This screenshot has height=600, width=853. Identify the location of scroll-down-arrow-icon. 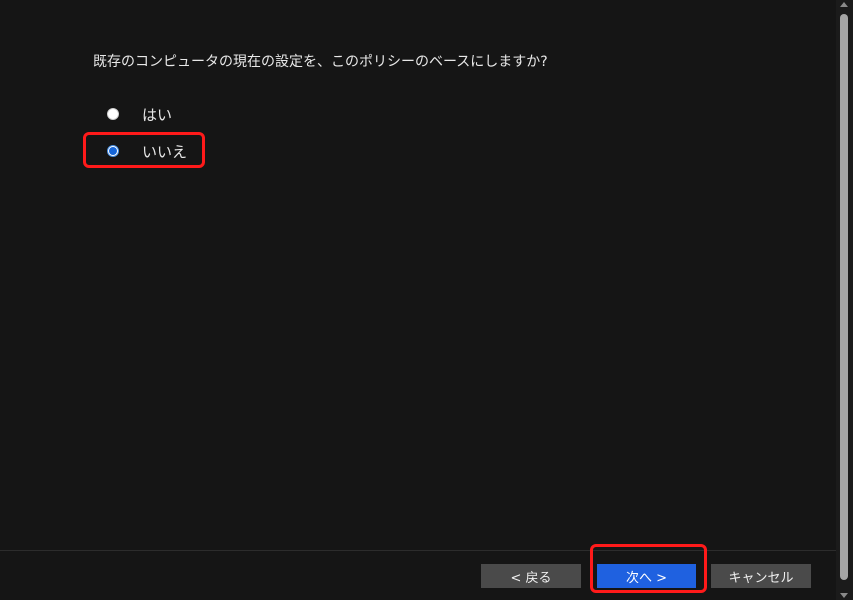
(844, 595).